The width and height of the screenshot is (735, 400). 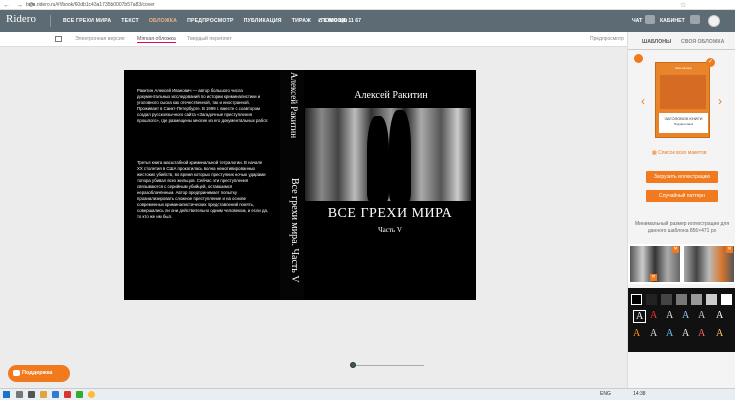 I want to click on check-icon: ✓, so click(x=710, y=62).